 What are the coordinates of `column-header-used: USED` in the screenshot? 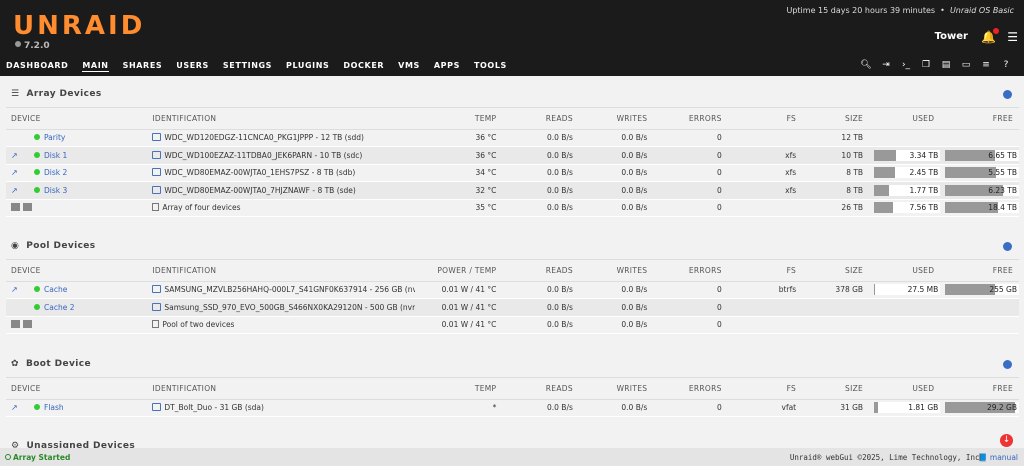 It's located at (905, 271).